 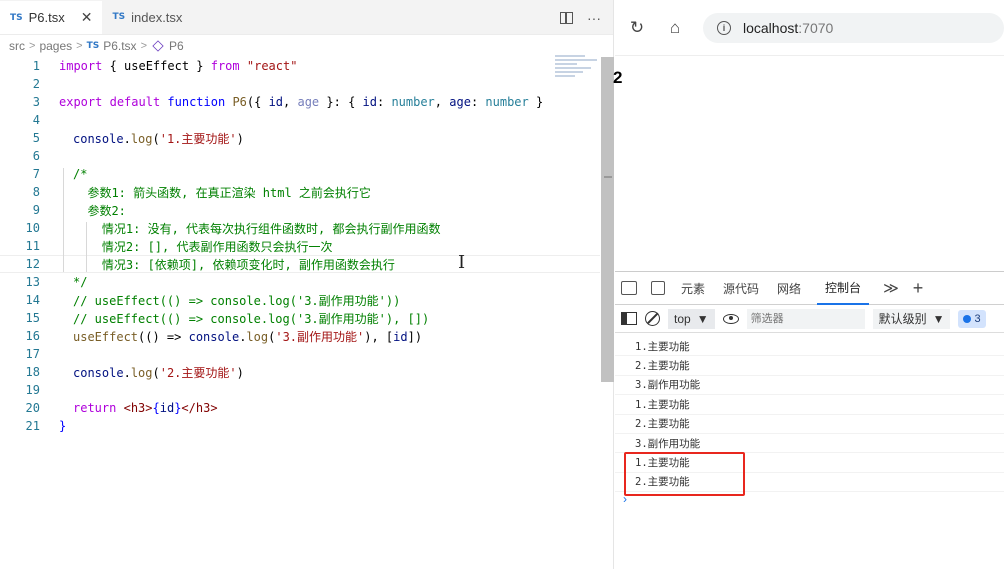 I want to click on code-line: 13 */, so click(x=300, y=282).